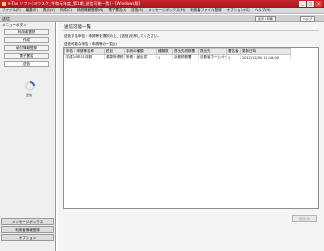 This screenshot has height=251, width=324. What do you see at coordinates (265, 57) in the screenshot?
I see `table-cell: 2012/12/05 11:16:00` at bounding box center [265, 57].